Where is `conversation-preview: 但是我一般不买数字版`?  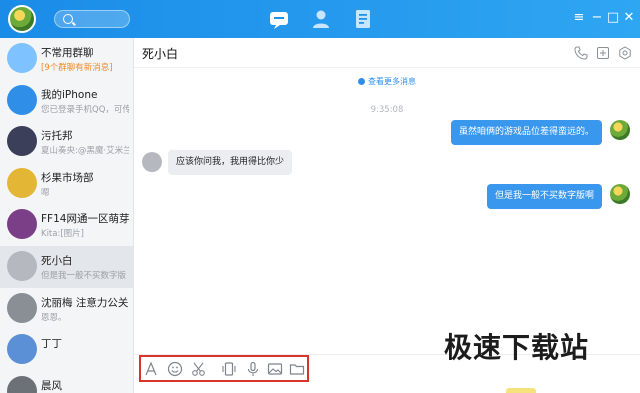 conversation-preview: 但是我一般不买数字版 is located at coordinates (84, 275).